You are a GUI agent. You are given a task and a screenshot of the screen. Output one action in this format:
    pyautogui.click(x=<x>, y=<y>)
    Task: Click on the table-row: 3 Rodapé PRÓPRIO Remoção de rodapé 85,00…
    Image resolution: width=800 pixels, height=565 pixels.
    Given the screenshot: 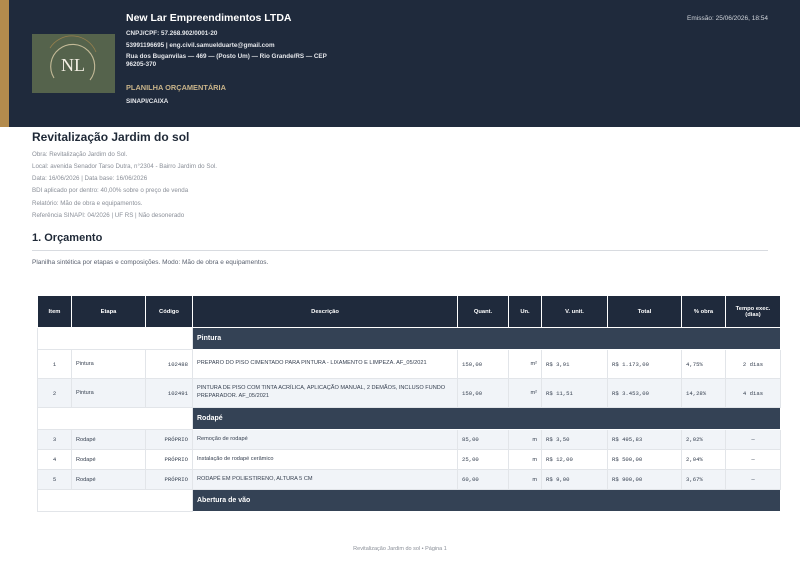 What is the action you would take?
    pyautogui.click(x=409, y=439)
    